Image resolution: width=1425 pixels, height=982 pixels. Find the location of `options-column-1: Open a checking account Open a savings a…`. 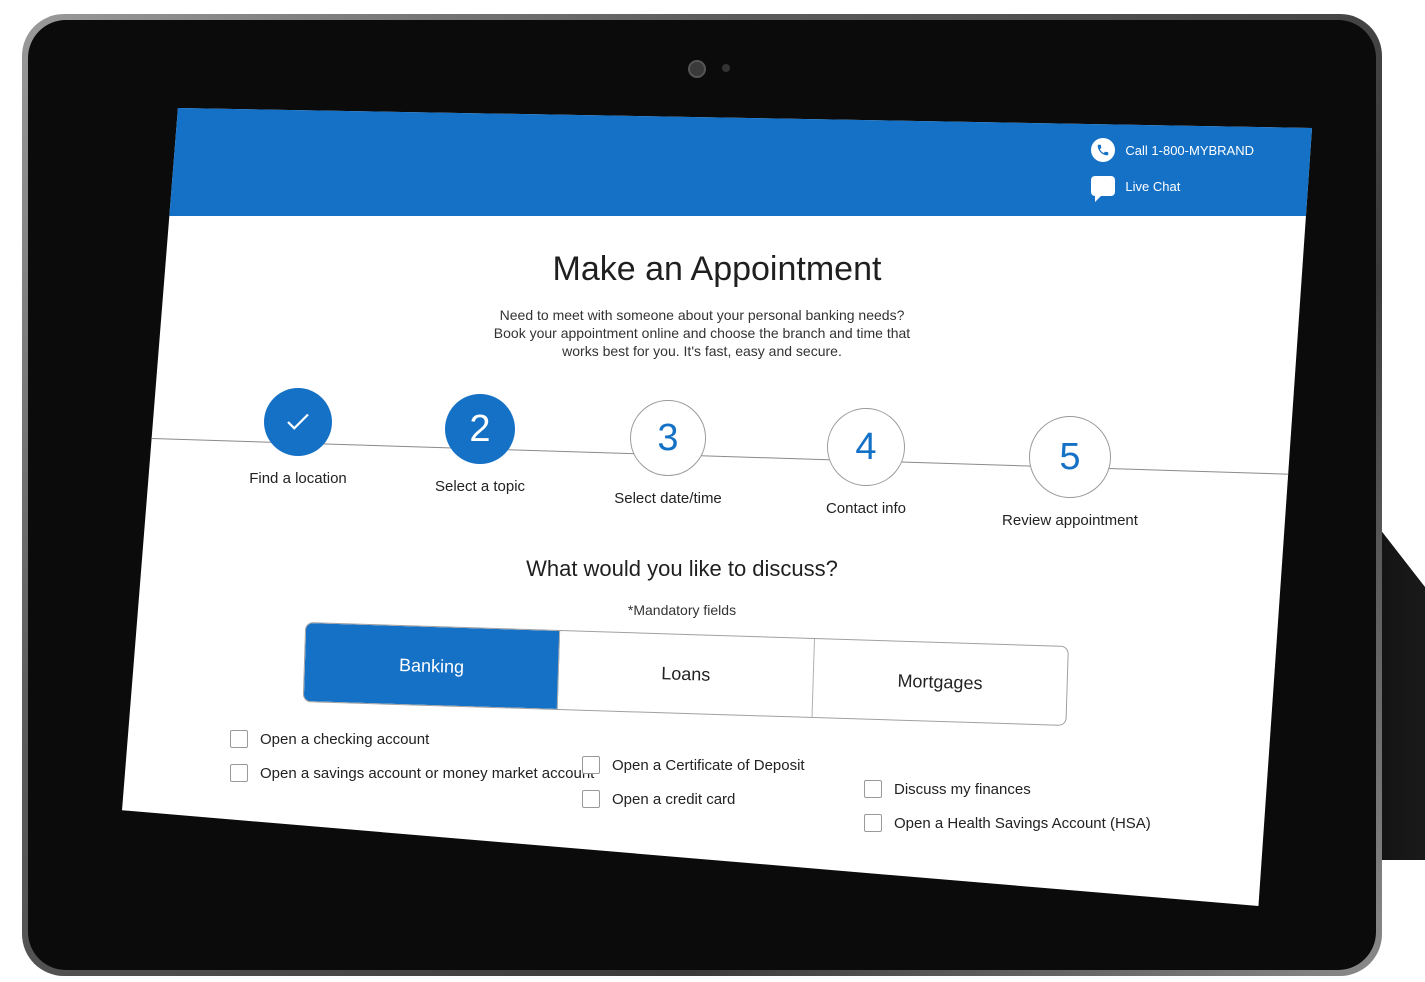

options-column-1: Open a checking account Open a savings a… is located at coordinates (412, 764).